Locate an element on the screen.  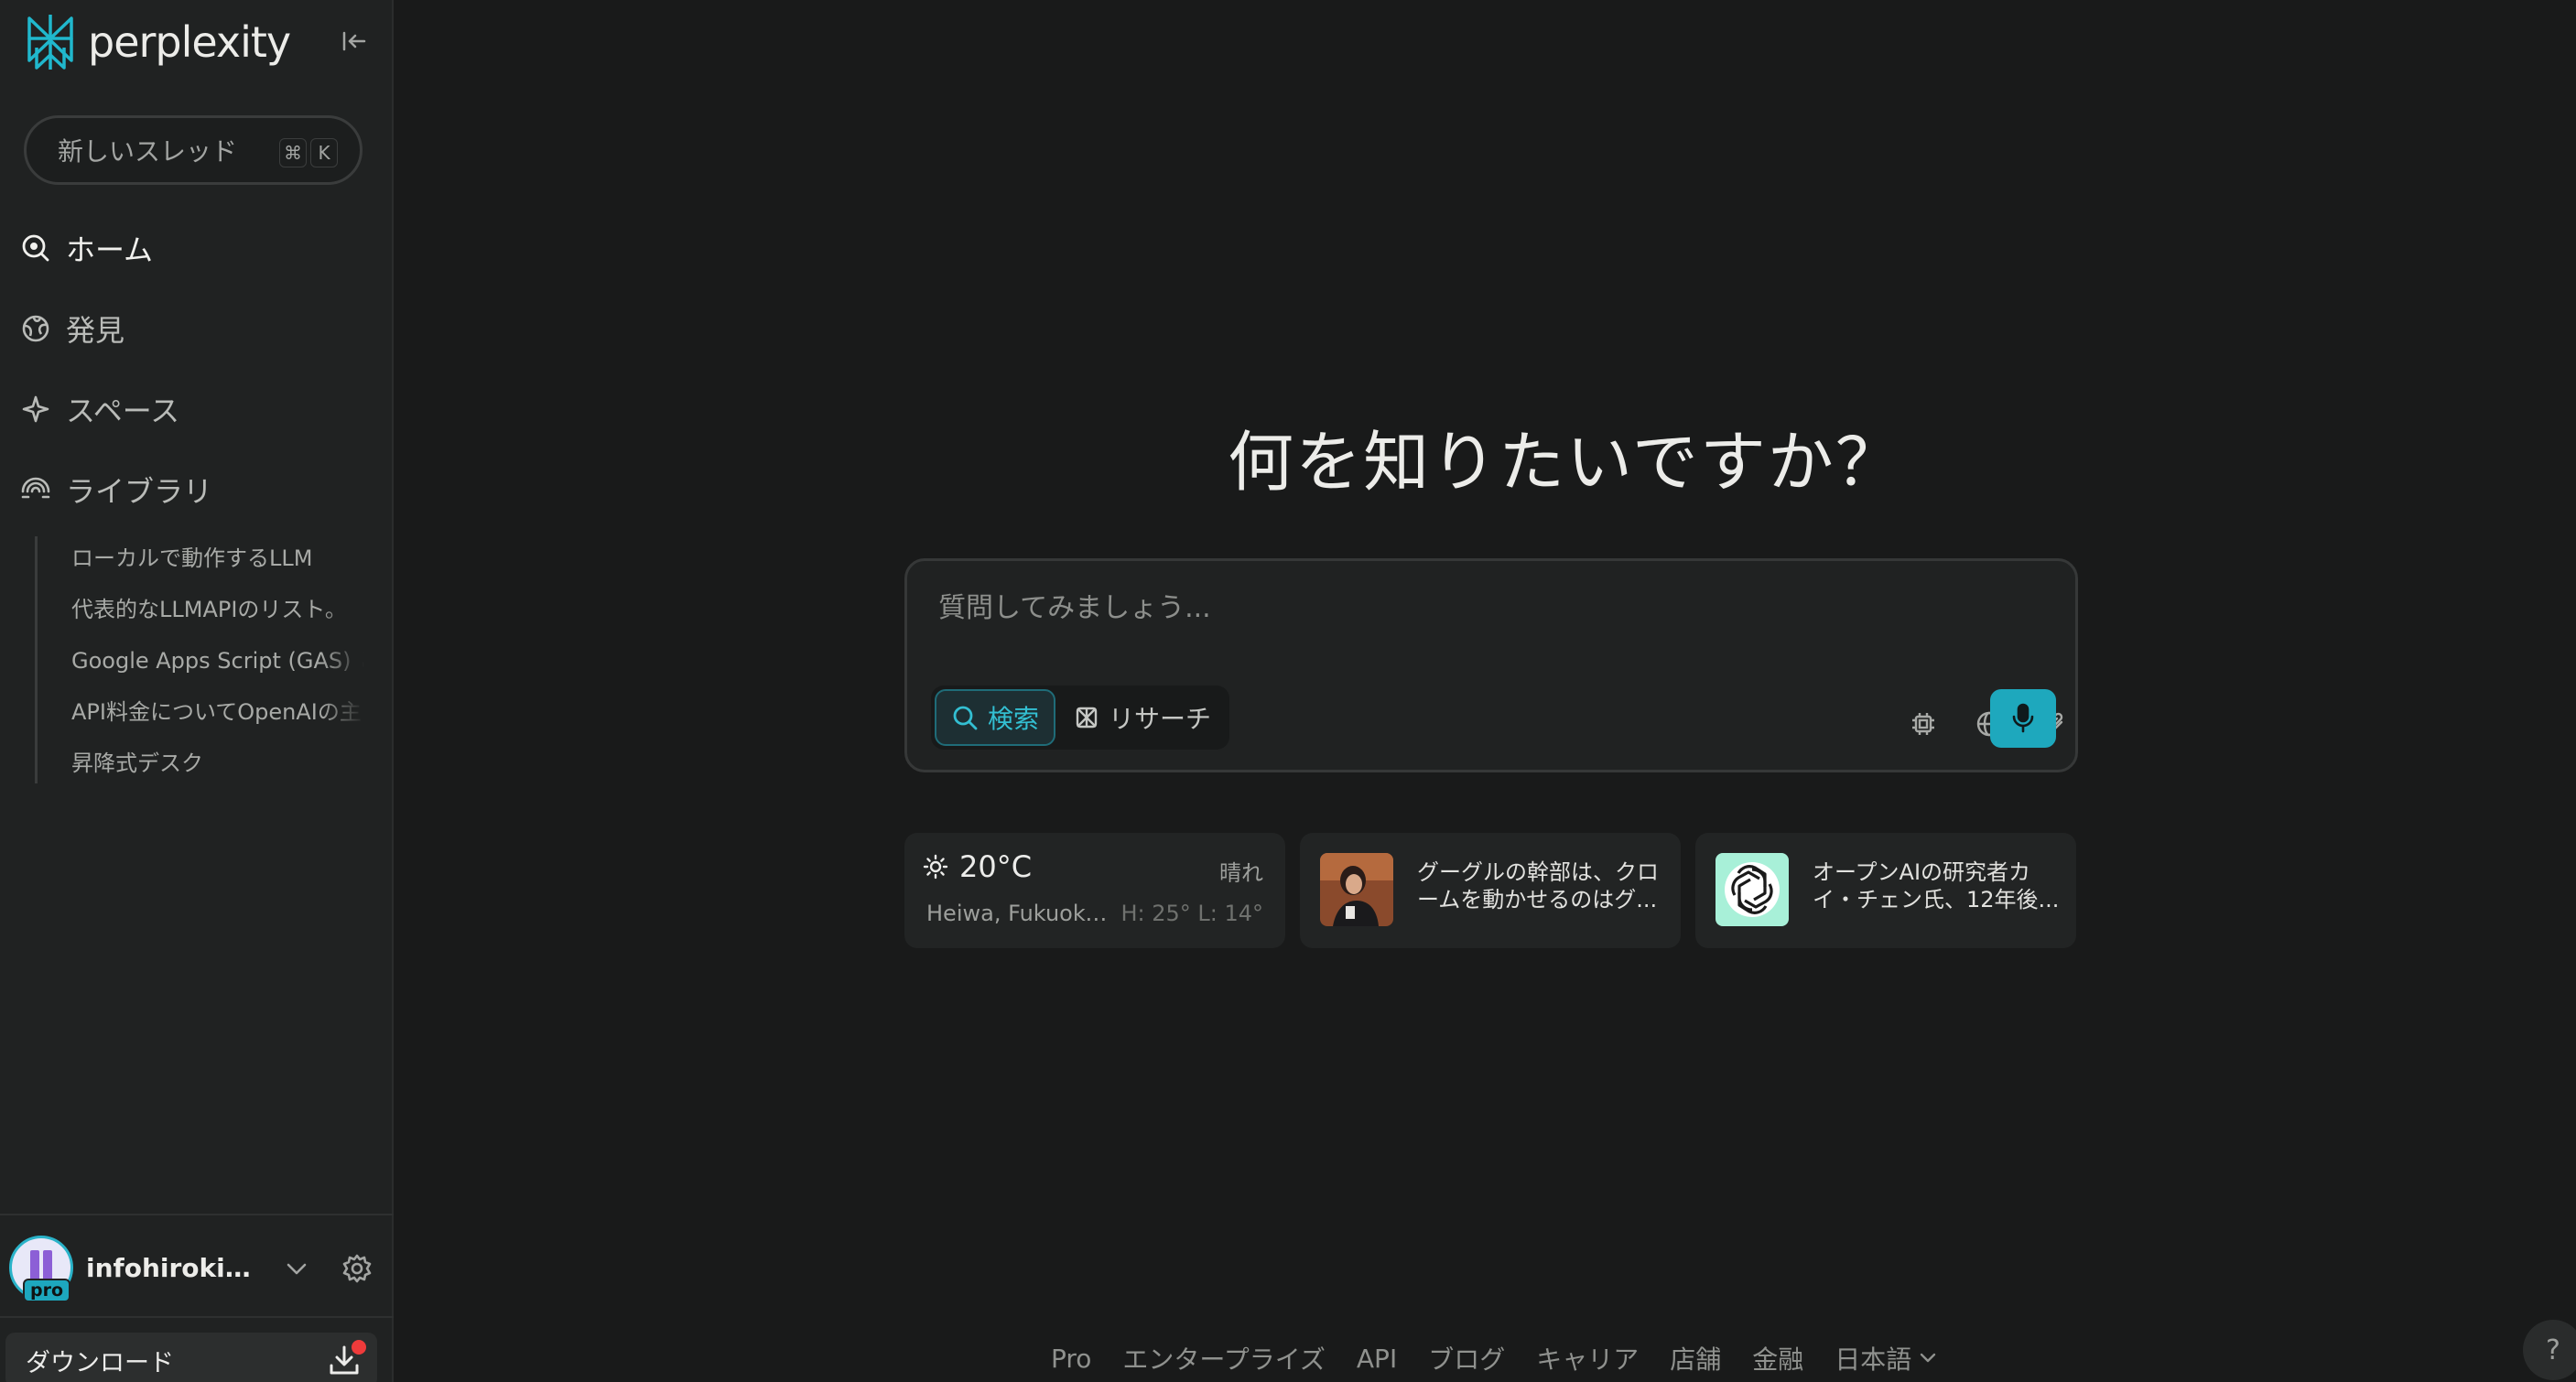
shortcut-key-cmd: ⌘ is located at coordinates (293, 152).